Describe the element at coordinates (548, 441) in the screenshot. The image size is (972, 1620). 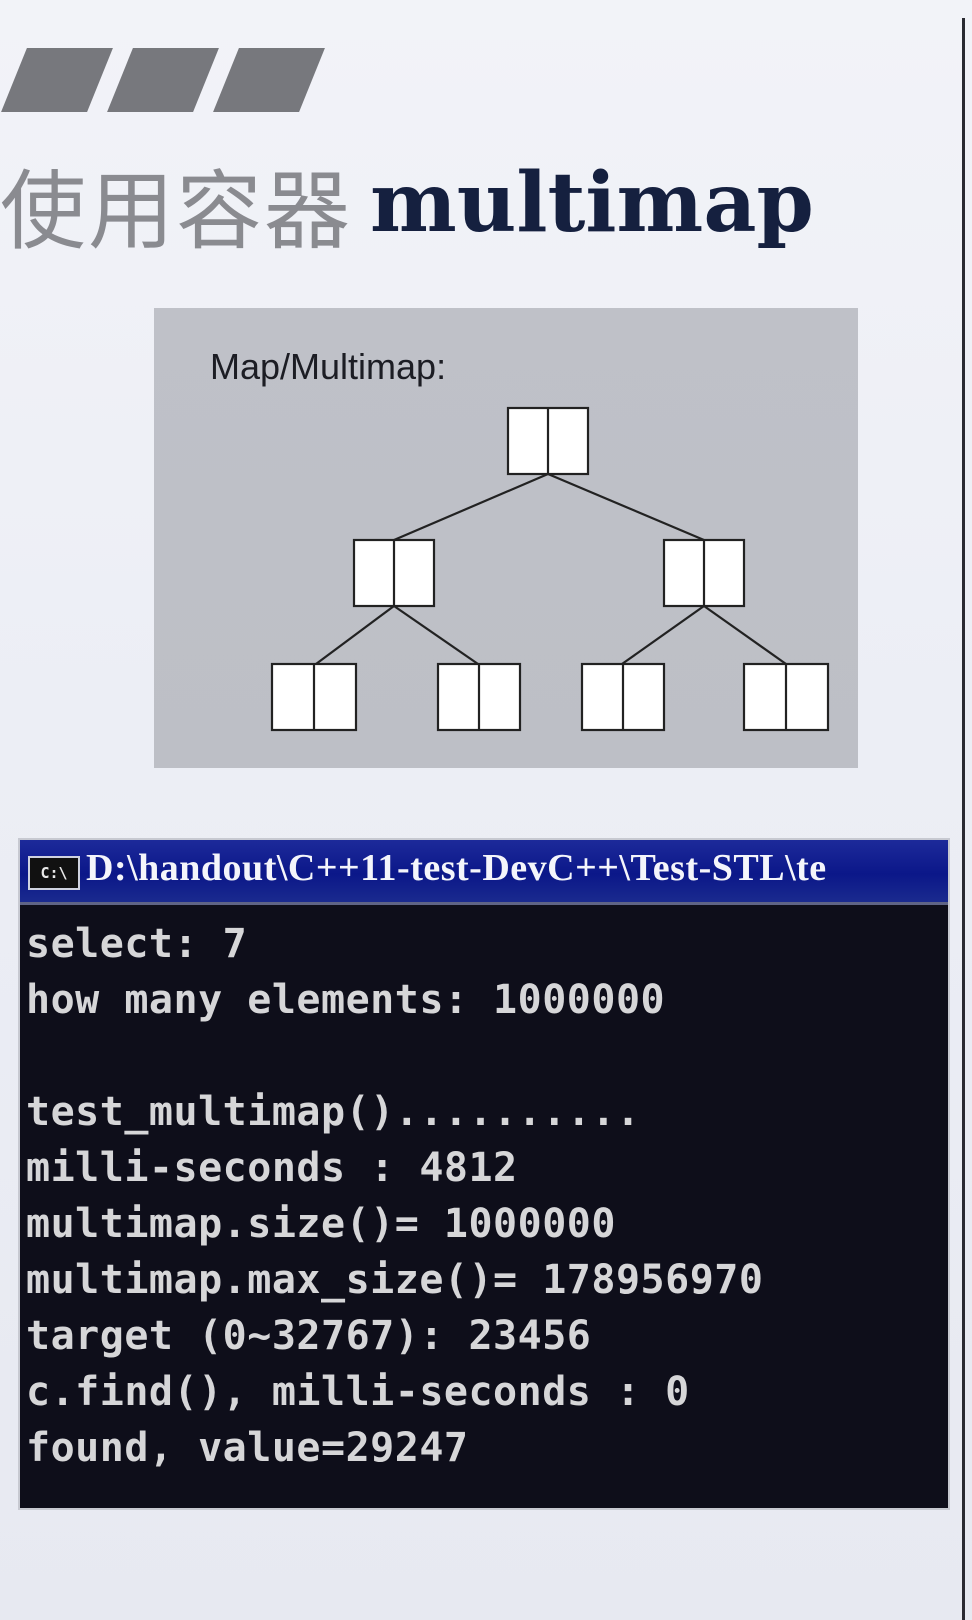
I see `tree-node-root` at that location.